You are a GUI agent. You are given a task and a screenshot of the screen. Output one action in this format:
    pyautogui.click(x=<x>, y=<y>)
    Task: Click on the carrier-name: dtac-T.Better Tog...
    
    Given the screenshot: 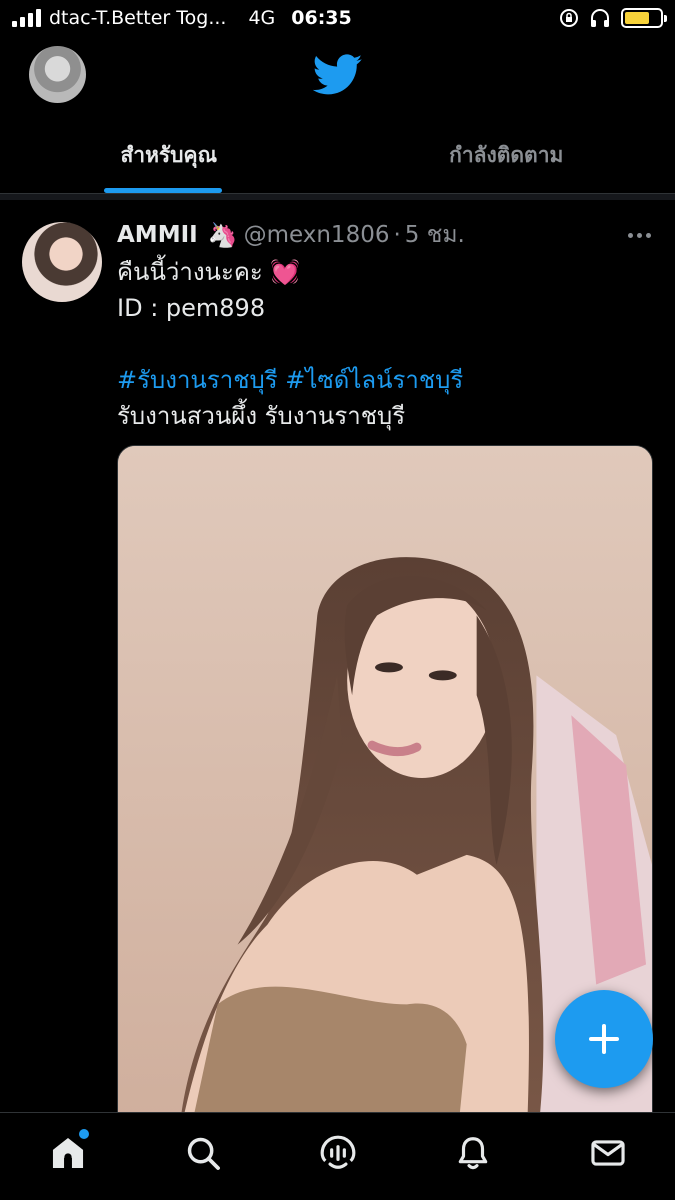 What is the action you would take?
    pyautogui.click(x=138, y=18)
    